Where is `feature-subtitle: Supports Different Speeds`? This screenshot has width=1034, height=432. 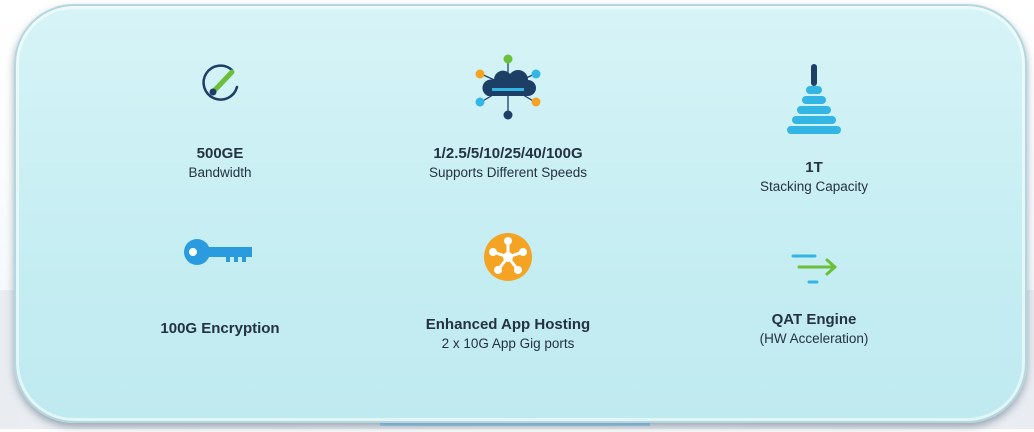
feature-subtitle: Supports Different Speeds is located at coordinates (508, 172).